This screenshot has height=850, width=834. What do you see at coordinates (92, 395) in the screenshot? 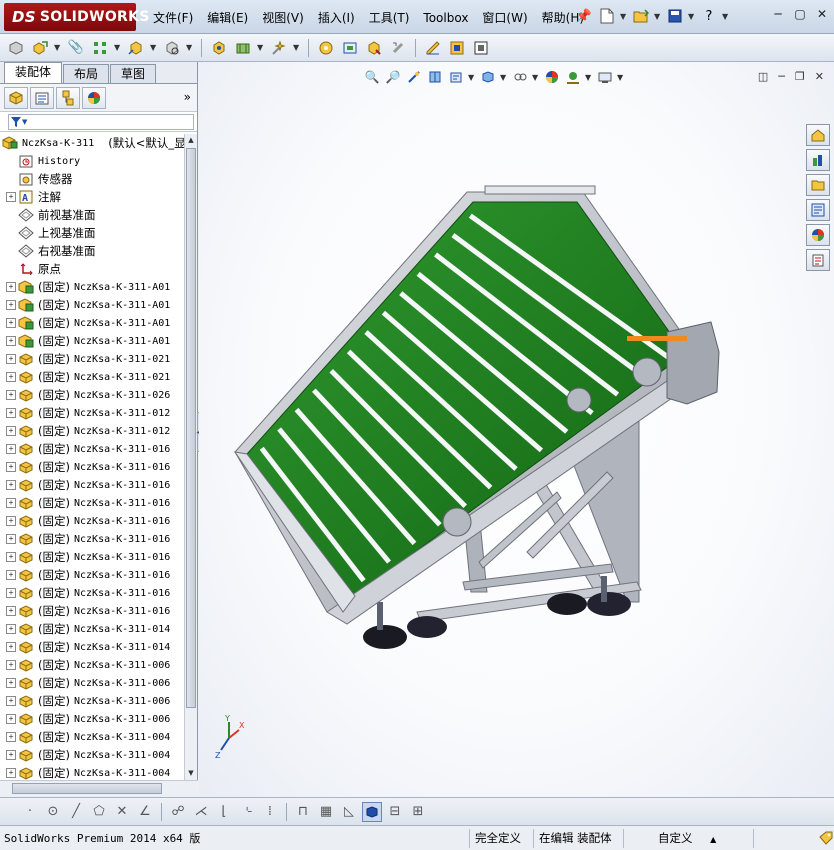
I see `tree-component-item: + (固定) NczKsa-K-311-026` at bounding box center [92, 395].